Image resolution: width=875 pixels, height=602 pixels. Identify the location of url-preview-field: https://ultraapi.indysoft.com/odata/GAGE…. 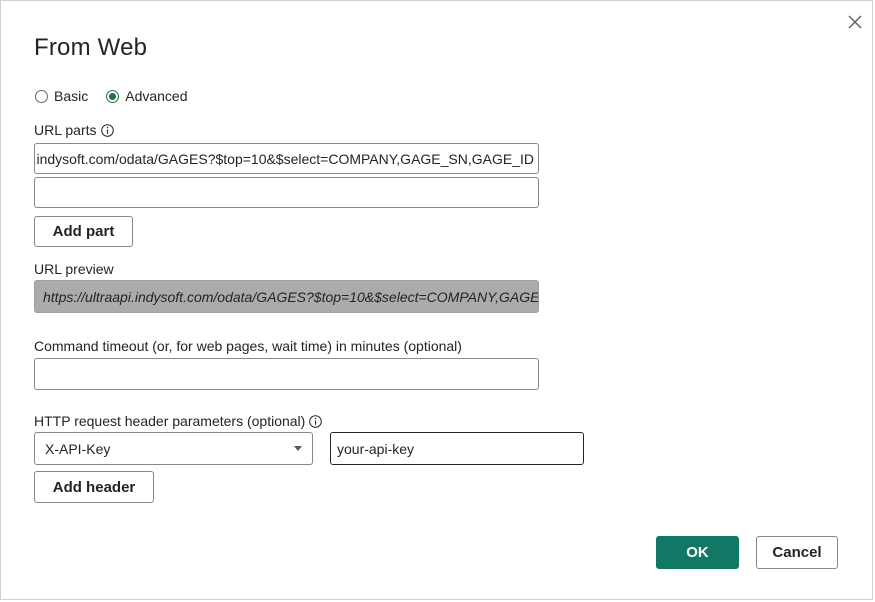
(286, 296).